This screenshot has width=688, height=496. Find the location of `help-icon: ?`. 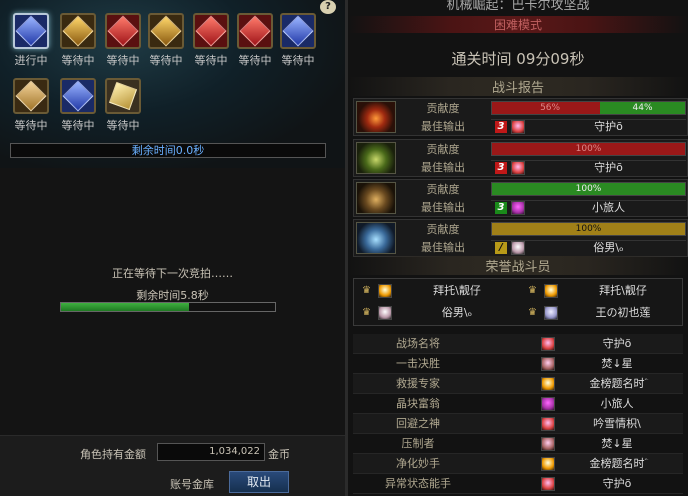

help-icon: ? is located at coordinates (328, 7).